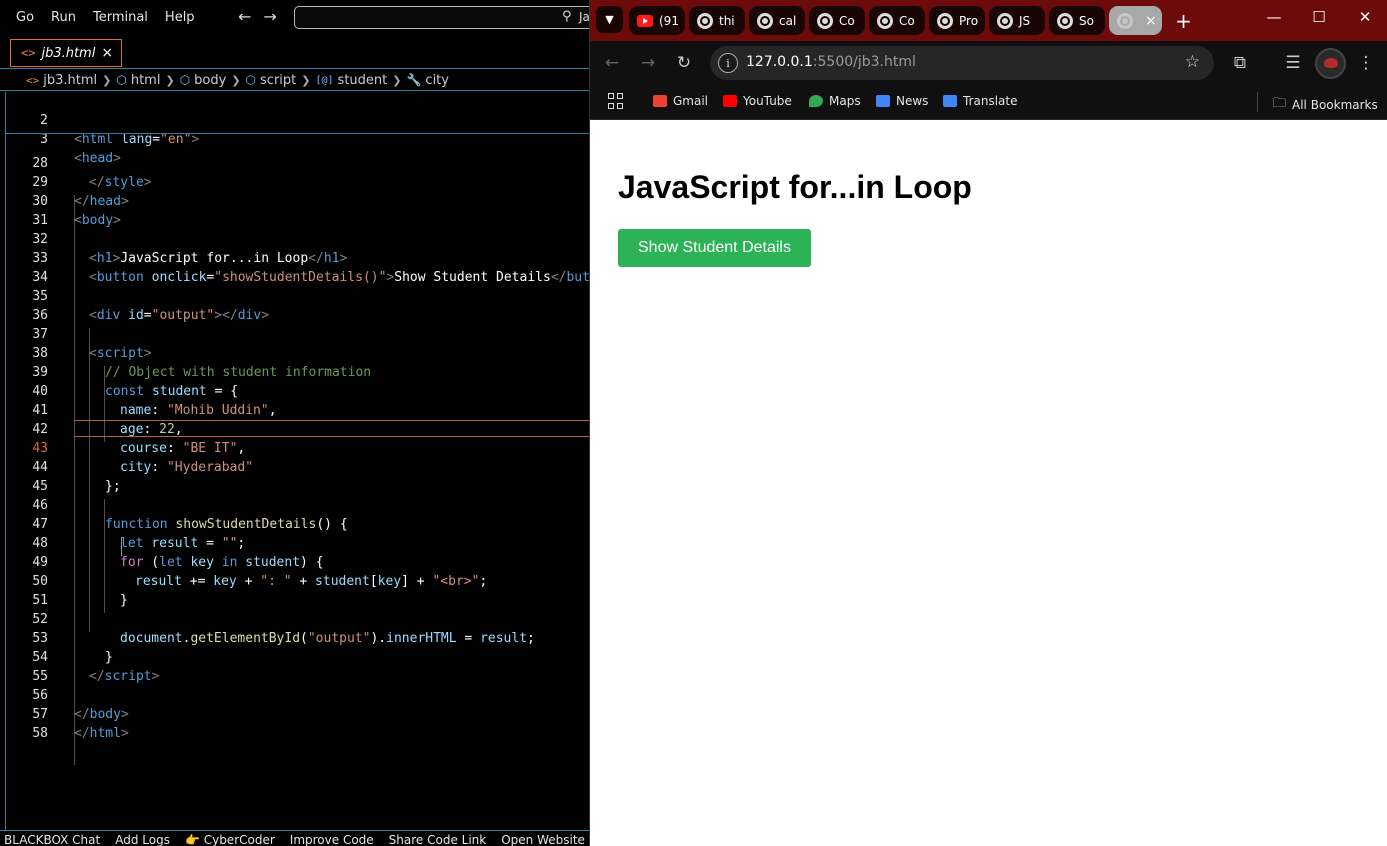  What do you see at coordinates (1330, 63) in the screenshot?
I see `avatar` at bounding box center [1330, 63].